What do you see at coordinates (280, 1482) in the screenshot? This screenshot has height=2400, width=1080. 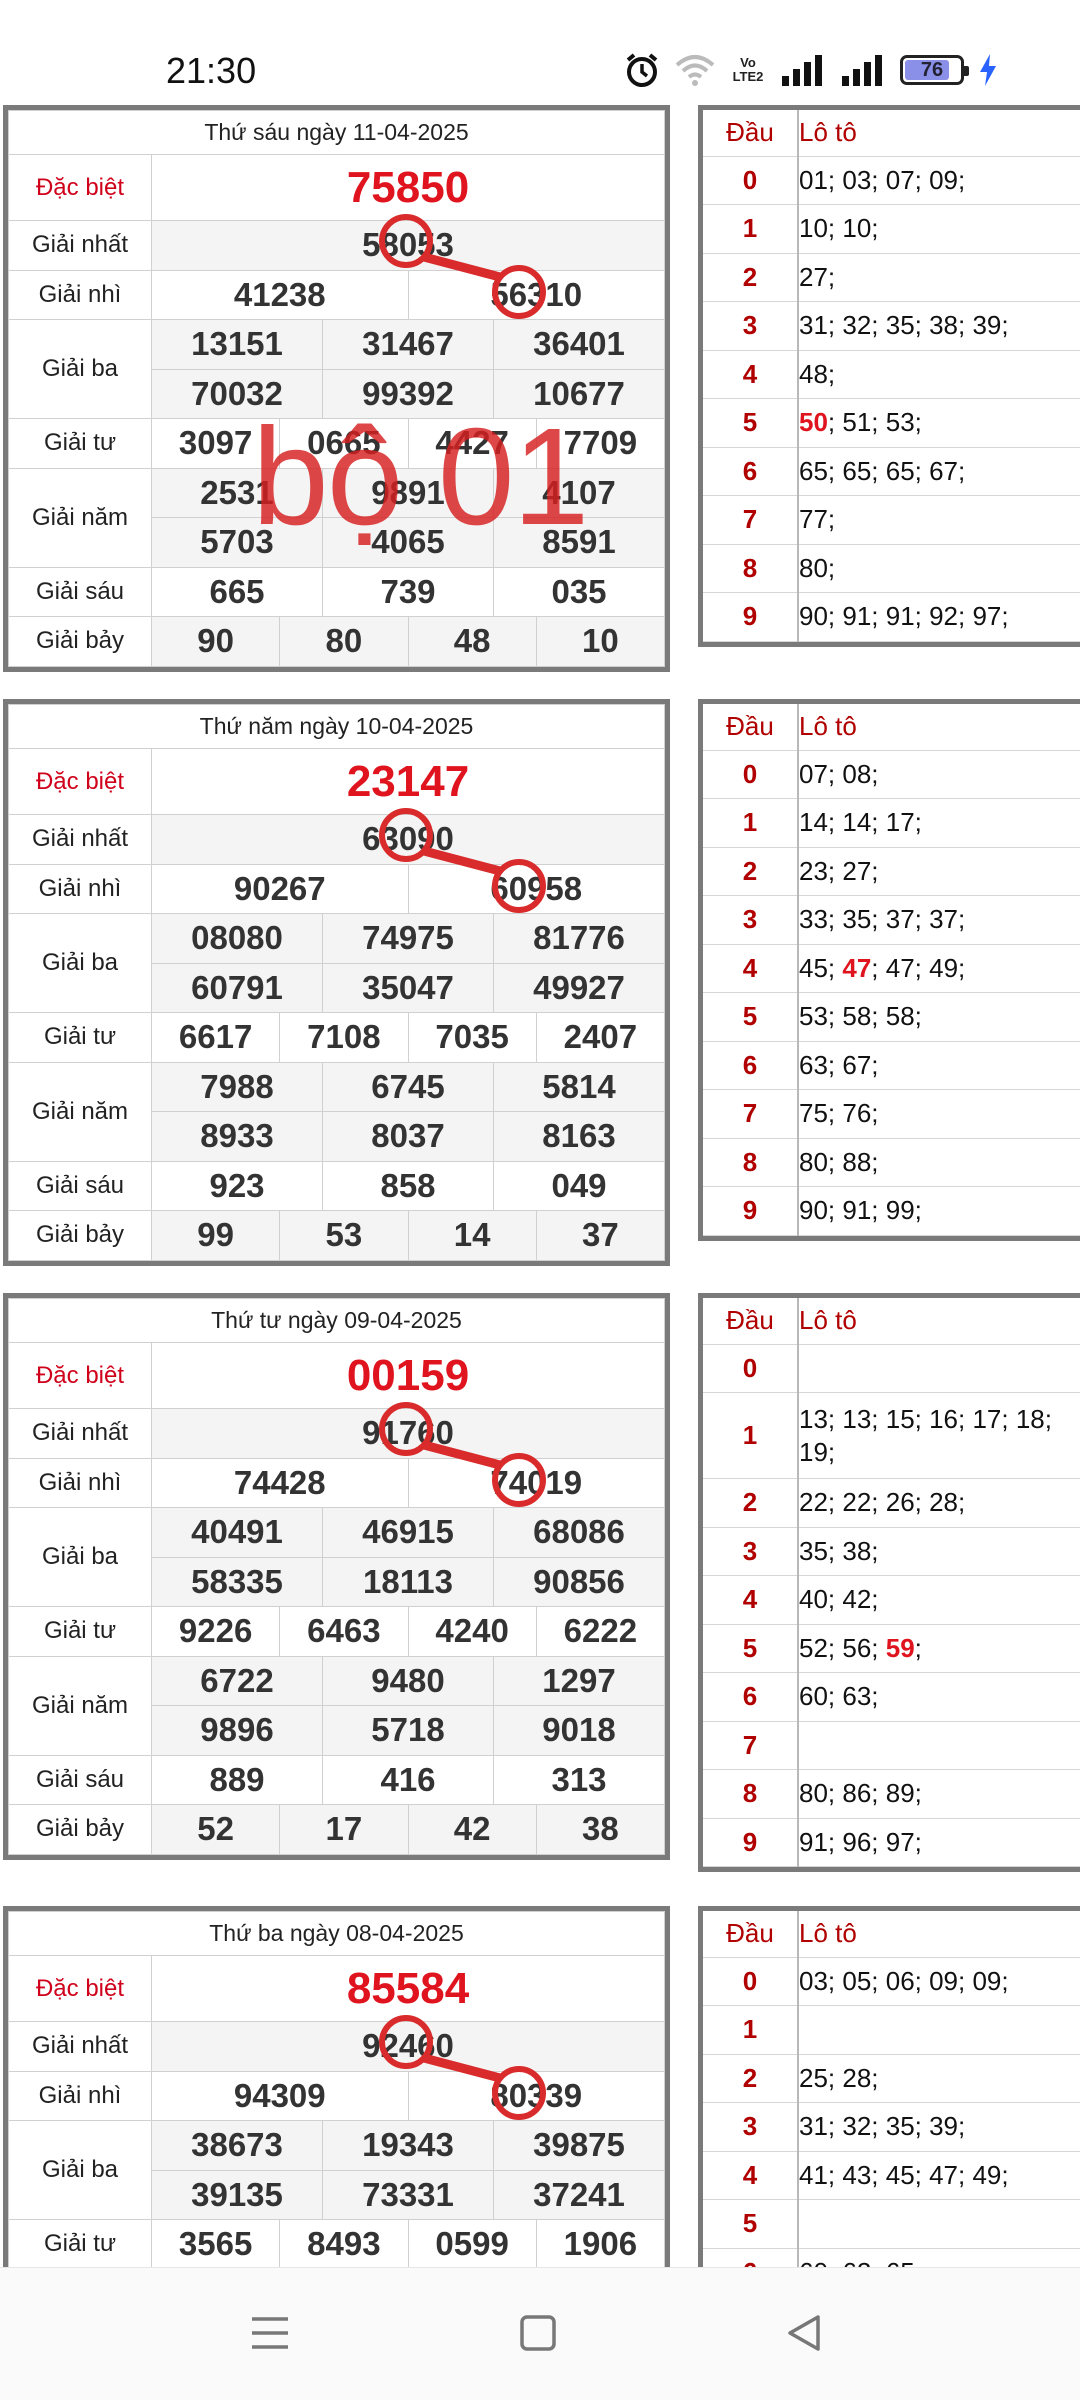 I see `second-prize-number: 74428` at bounding box center [280, 1482].